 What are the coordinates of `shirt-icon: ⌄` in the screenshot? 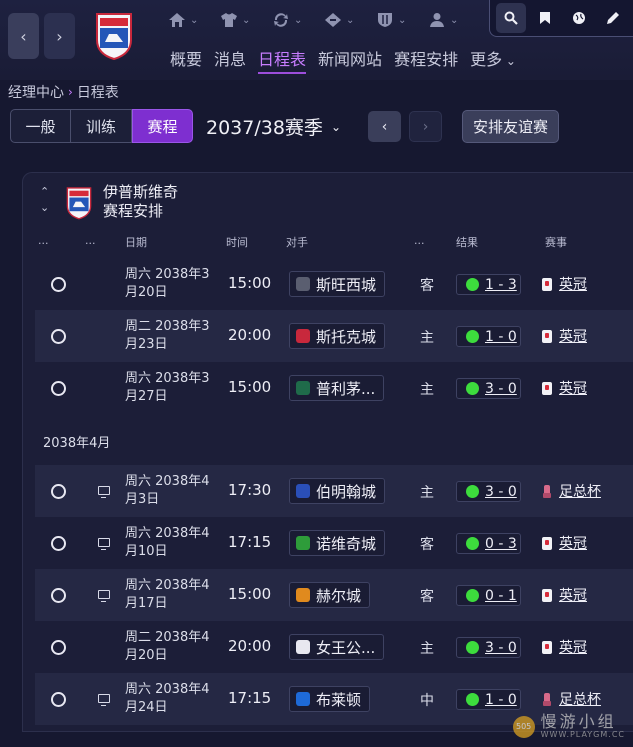 It's located at (246, 20).